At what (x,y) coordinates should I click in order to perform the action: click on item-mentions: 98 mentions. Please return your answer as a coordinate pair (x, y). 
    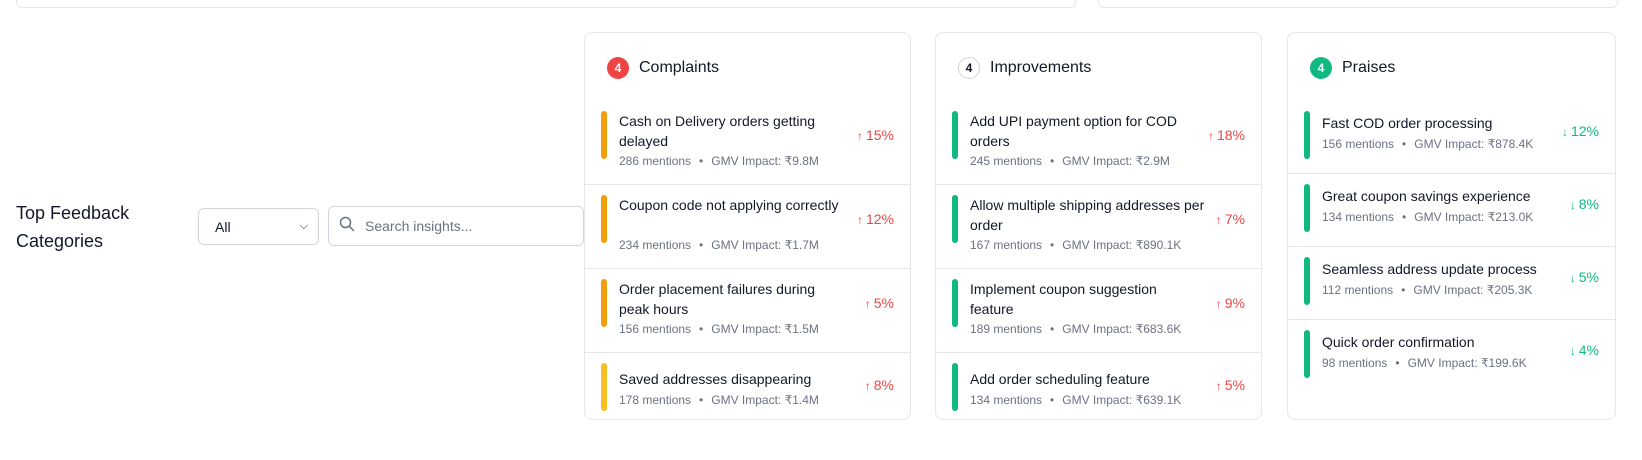
    Looking at the image, I should click on (1355, 363).